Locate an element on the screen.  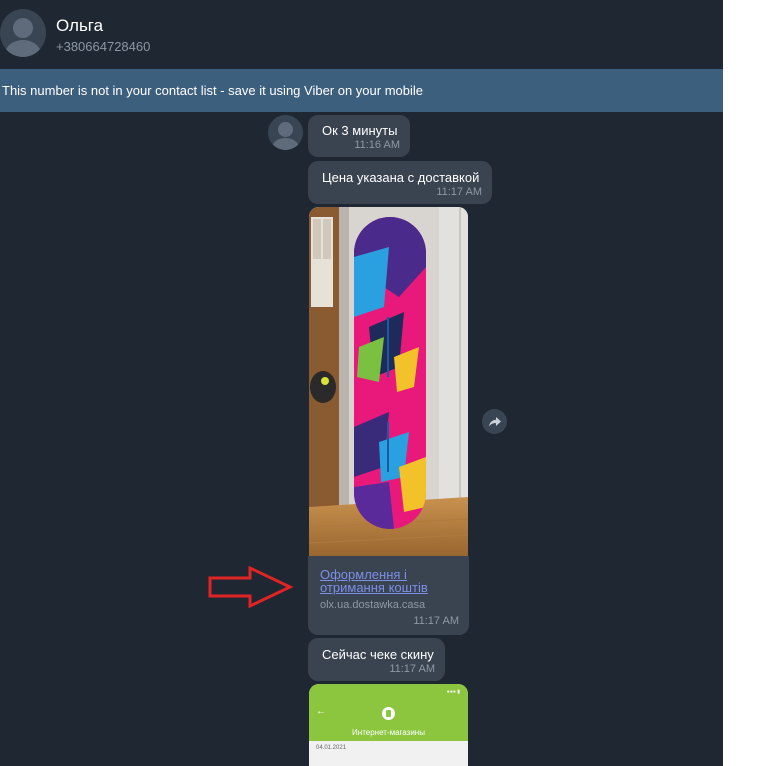
status-bar: ●●● ▮ is located at coordinates (453, 692).